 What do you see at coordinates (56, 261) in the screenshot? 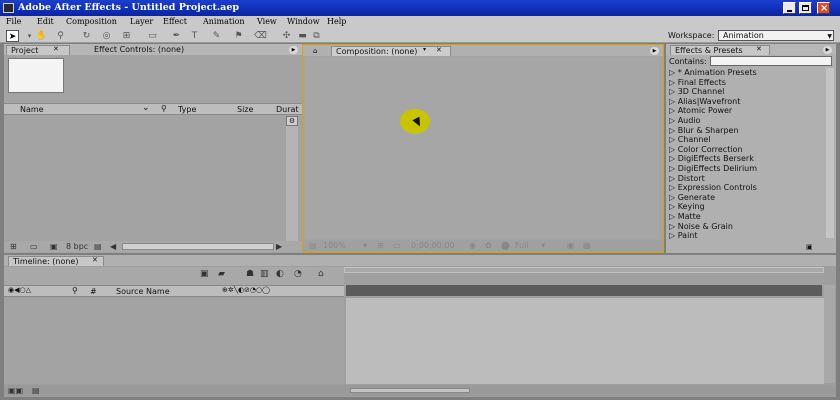
I see `tab-timeline: Timeline: (none)` at bounding box center [56, 261].